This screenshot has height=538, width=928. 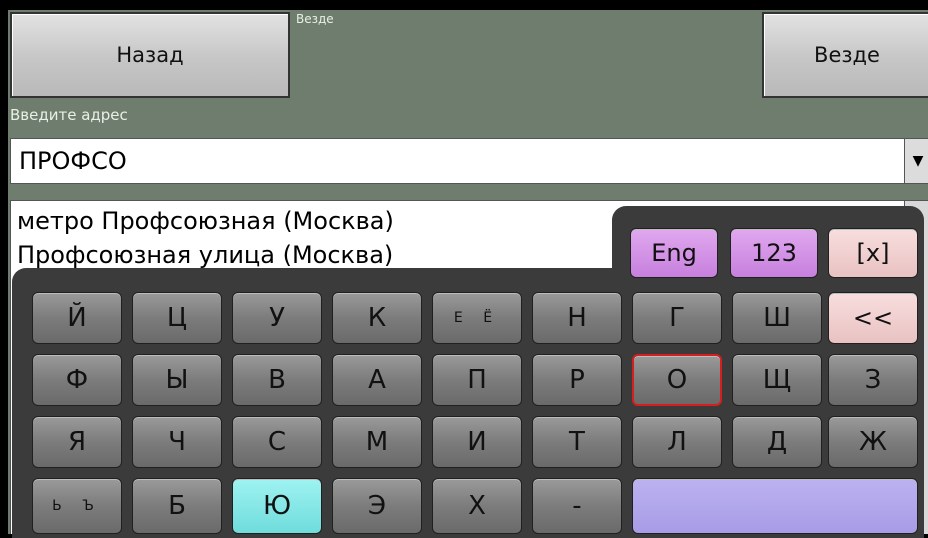 I want to click on key-П: П, so click(x=477, y=380).